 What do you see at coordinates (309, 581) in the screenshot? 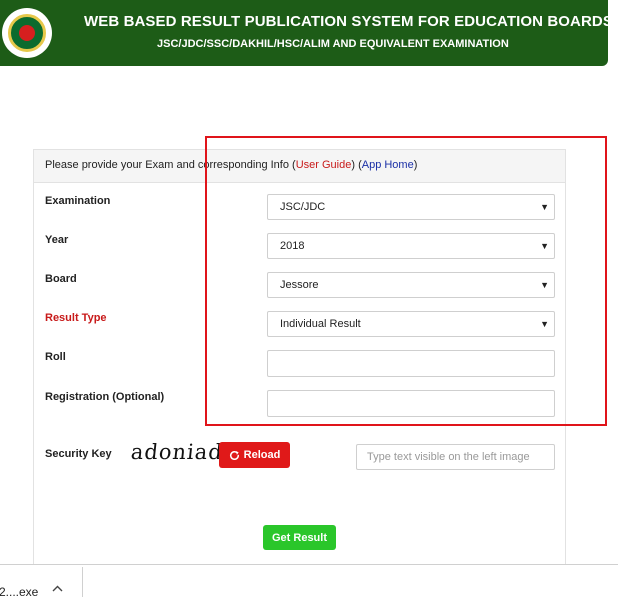
I see `download-bar: 2....exe` at bounding box center [309, 581].